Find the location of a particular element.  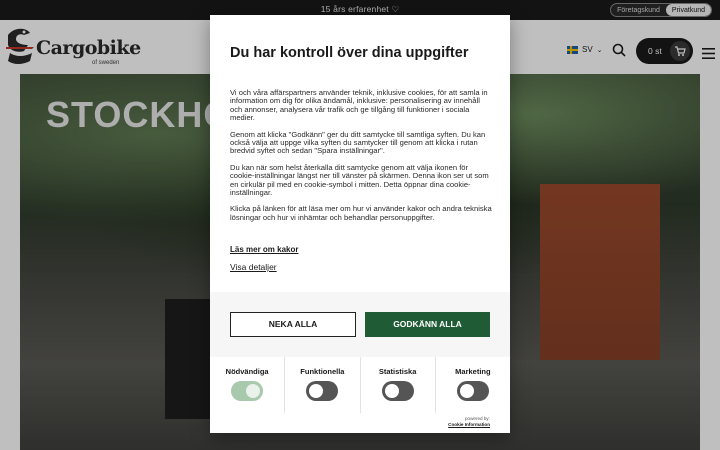

powered-by: powered by: Cookie Information is located at coordinates (469, 421).